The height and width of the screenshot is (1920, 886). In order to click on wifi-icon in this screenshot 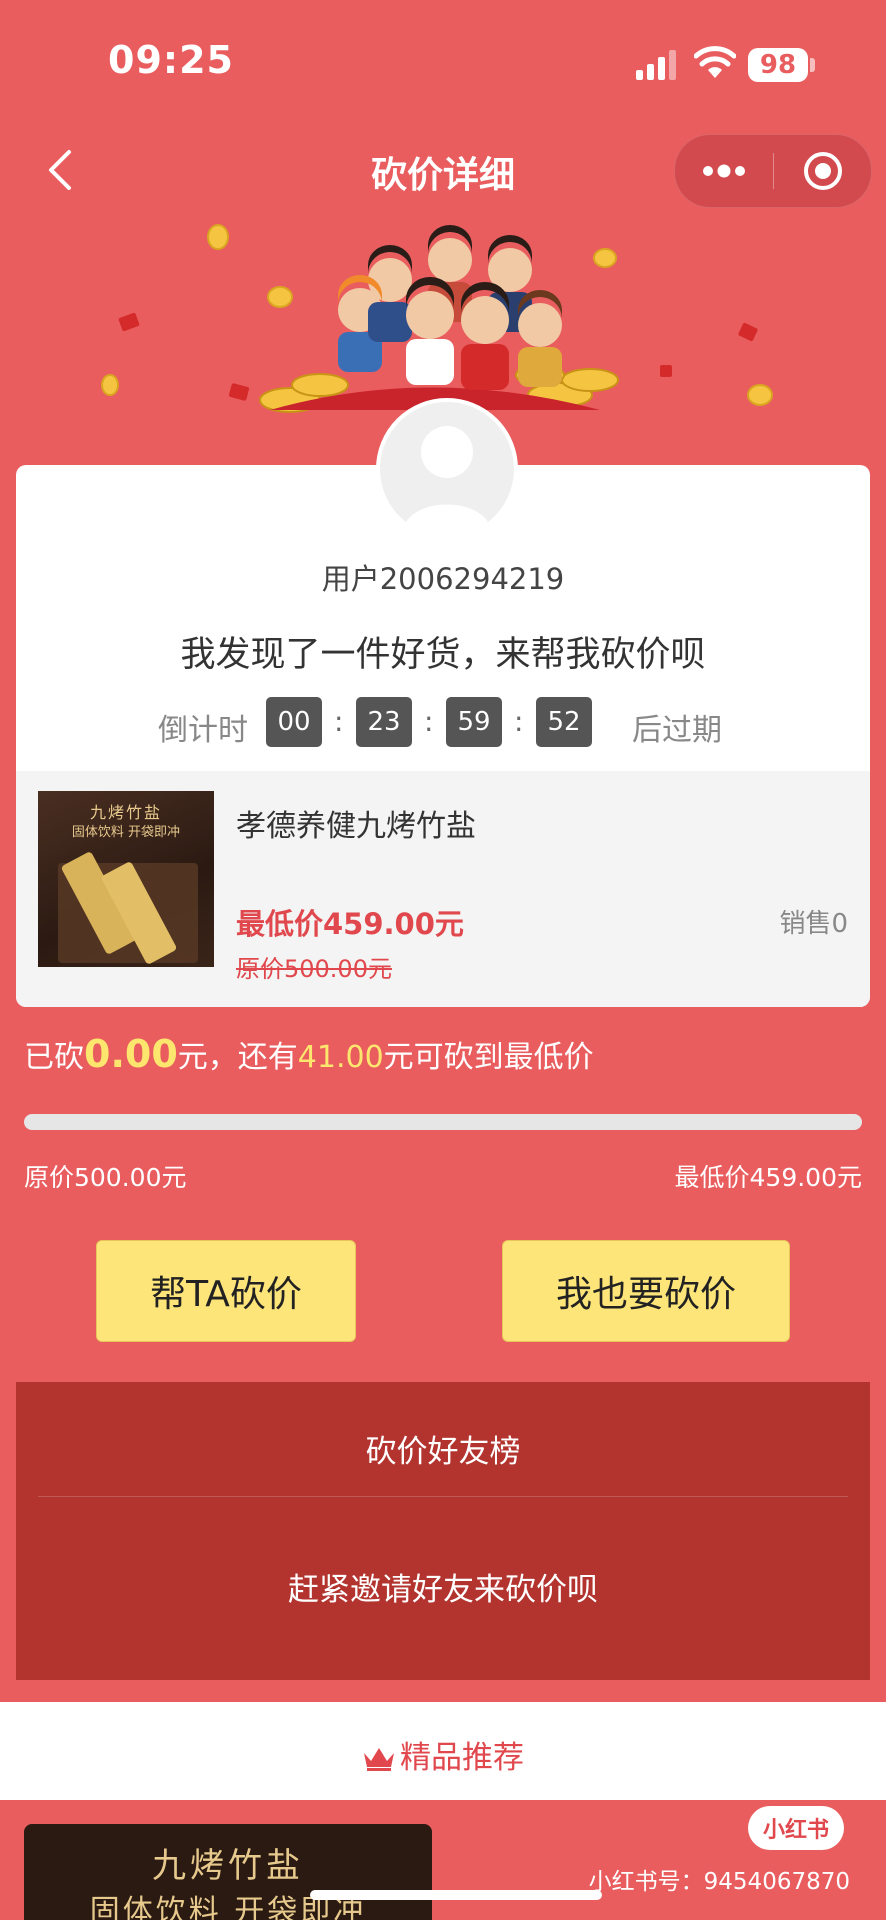, I will do `click(715, 62)`.